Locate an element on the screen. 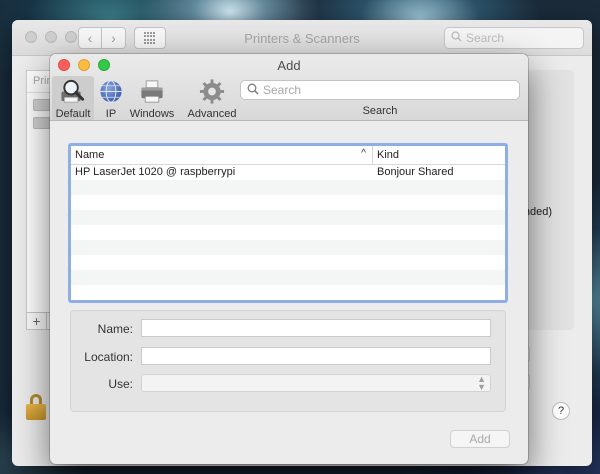 The width and height of the screenshot is (600, 474). toolbar-advanced-tab: Advanced is located at coordinates (212, 98).